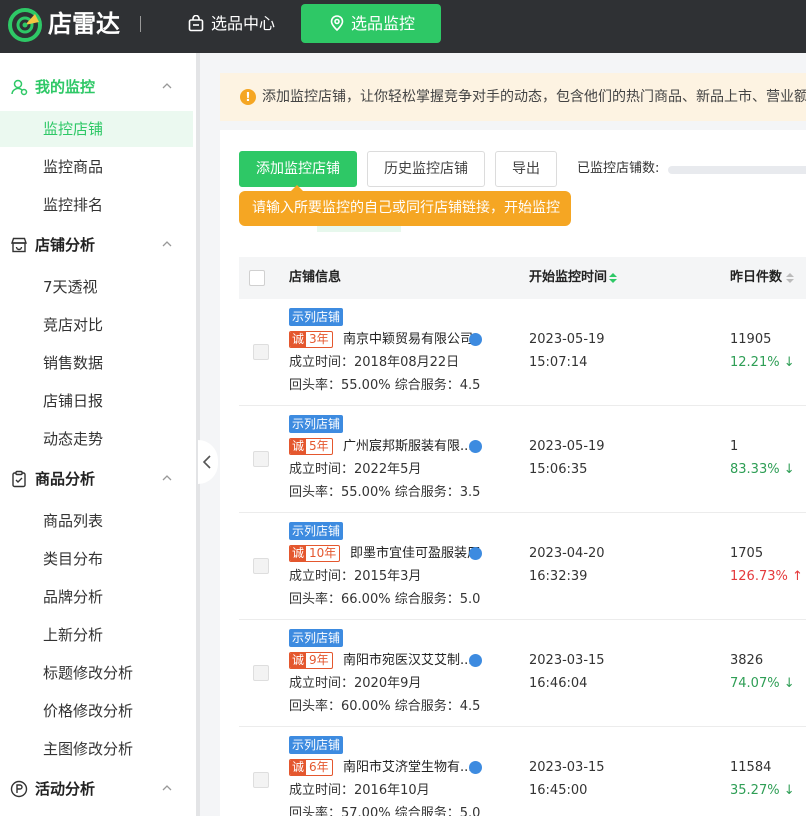 The width and height of the screenshot is (806, 816). Describe the element at coordinates (257, 278) in the screenshot. I see `select-all-checkbox` at that location.